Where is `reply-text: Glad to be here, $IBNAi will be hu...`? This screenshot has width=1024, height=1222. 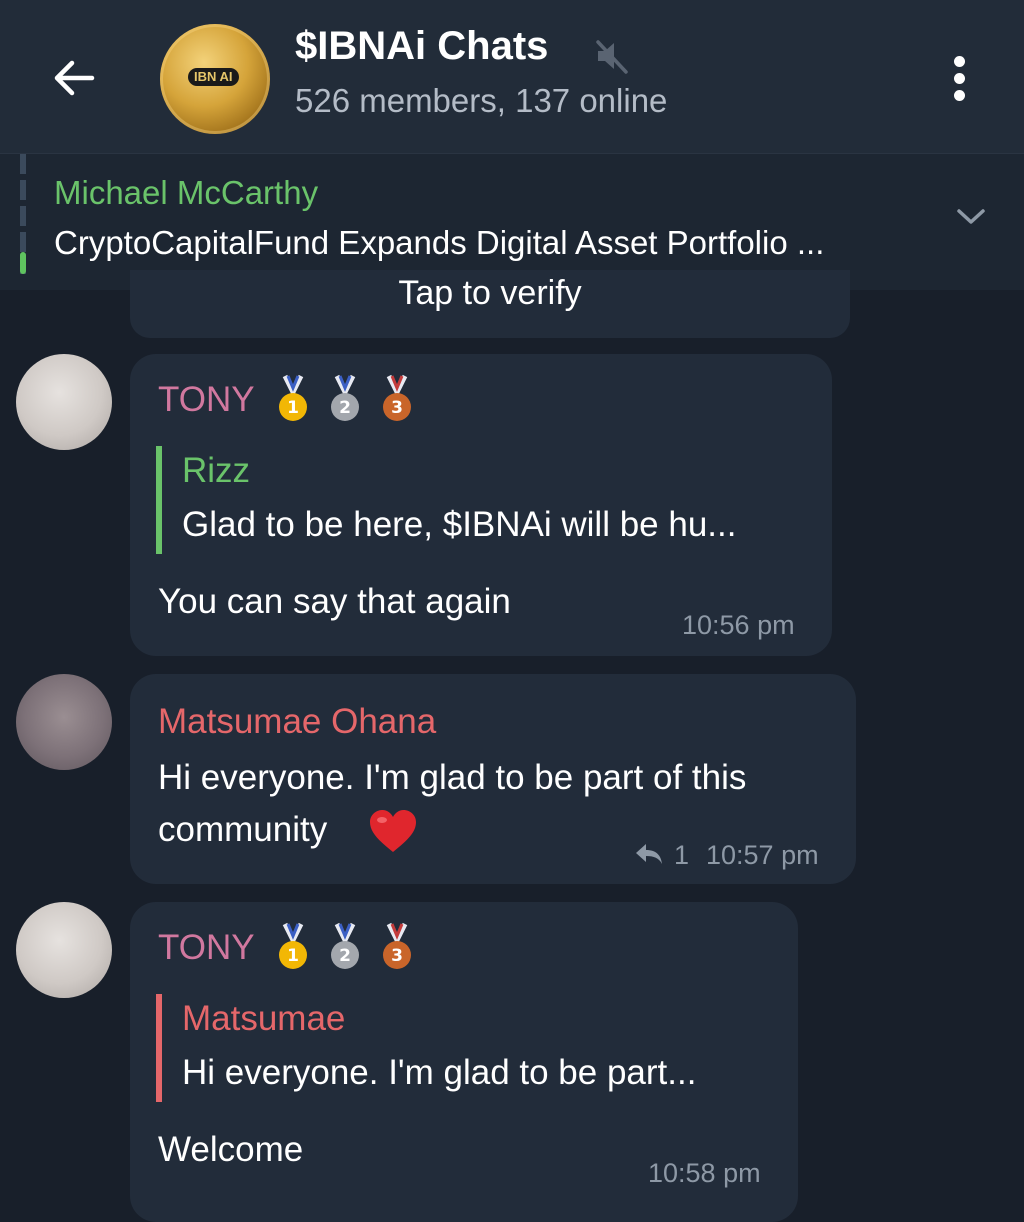 reply-text: Glad to be here, $IBNAi will be hu... is located at coordinates (459, 524).